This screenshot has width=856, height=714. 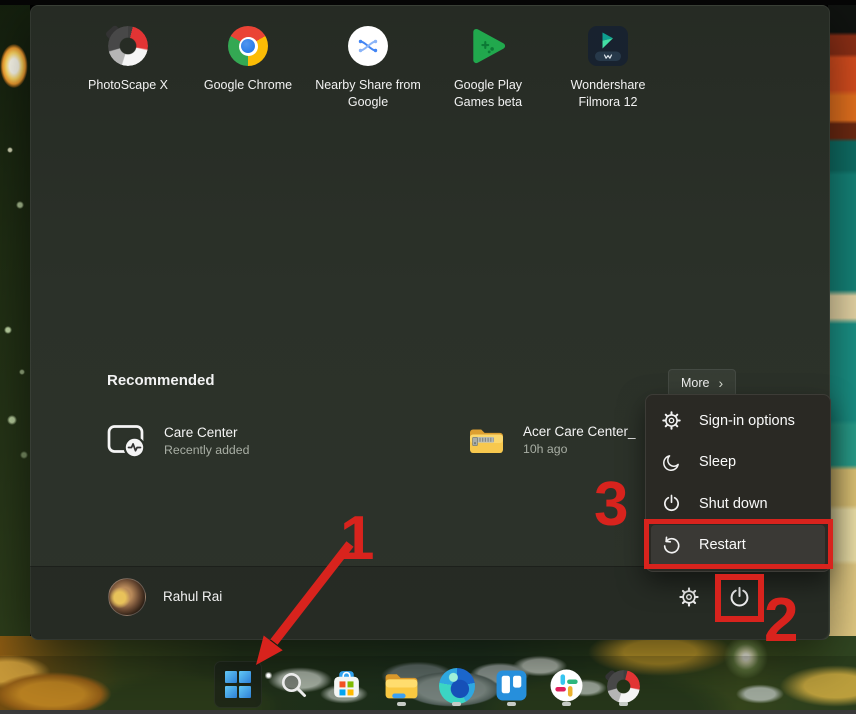 What do you see at coordinates (428, 712) in the screenshot?
I see `screen-bottom-edge` at bounding box center [428, 712].